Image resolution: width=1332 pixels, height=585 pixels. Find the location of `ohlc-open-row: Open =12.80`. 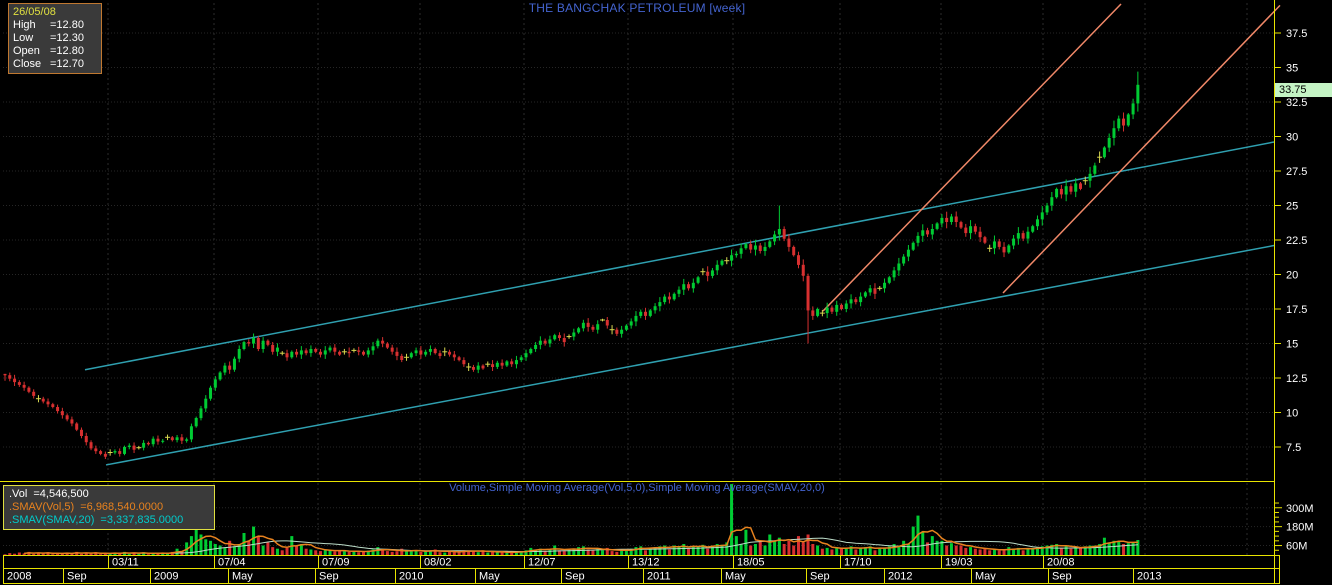

ohlc-open-row: Open =12.80 is located at coordinates (55, 51).